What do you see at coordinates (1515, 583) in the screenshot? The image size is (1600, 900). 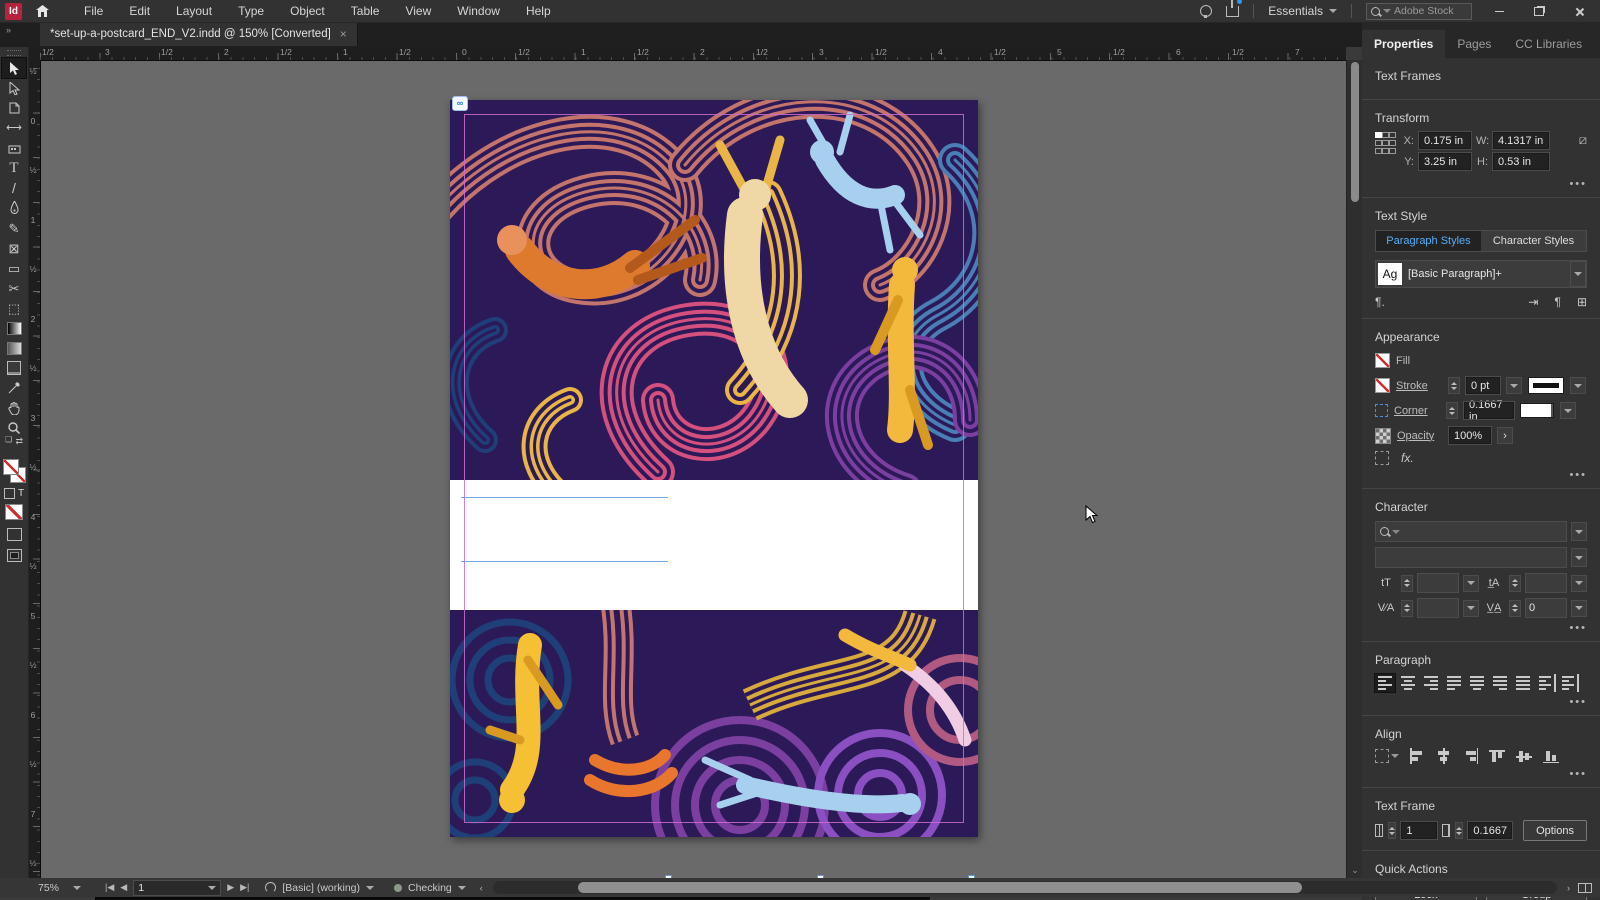 I see `leading-stepper` at bounding box center [1515, 583].